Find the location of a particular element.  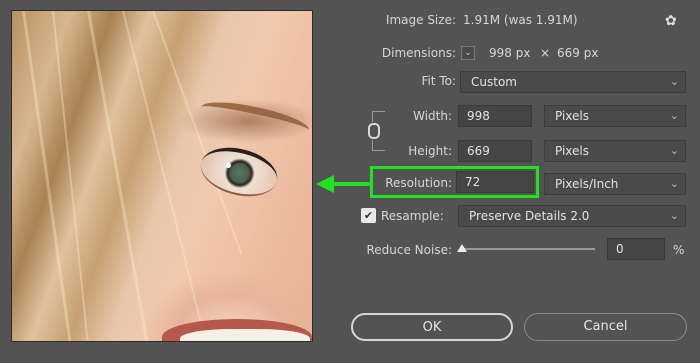

gear-icon: ✿ is located at coordinates (671, 21).